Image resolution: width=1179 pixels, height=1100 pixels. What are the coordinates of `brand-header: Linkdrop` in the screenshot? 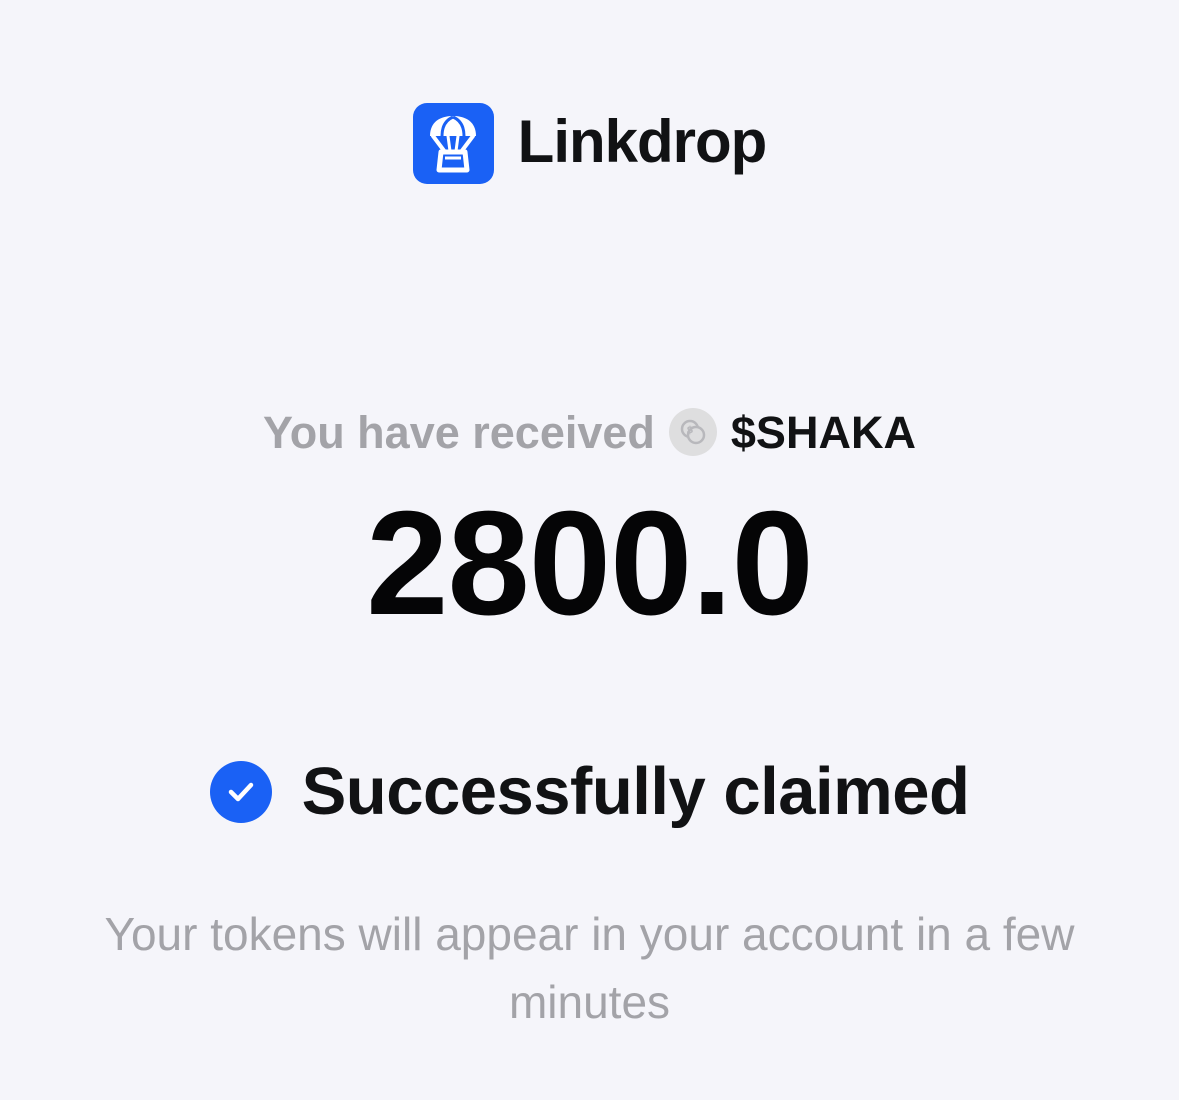 It's located at (589, 143).